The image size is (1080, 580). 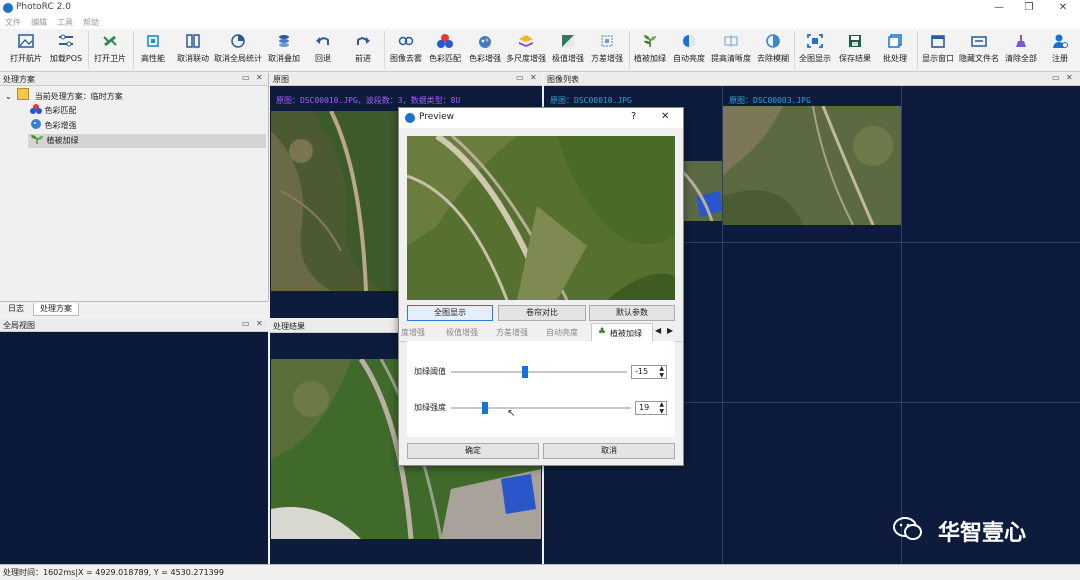 What do you see at coordinates (134, 308) in the screenshot?
I see `left-tabbar: 日志 处理方案` at bounding box center [134, 308].